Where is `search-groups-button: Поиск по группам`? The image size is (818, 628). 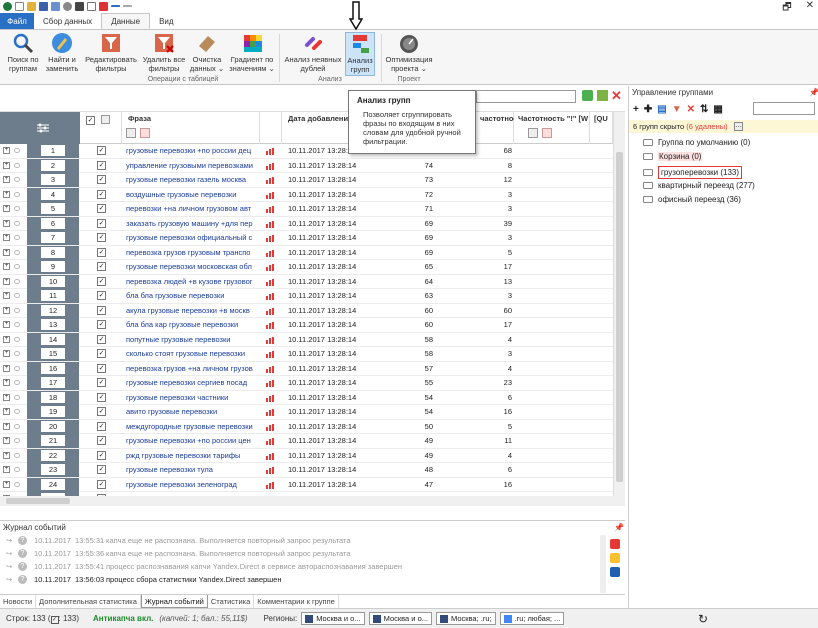
search-groups-button: Поиск по группам is located at coordinates (23, 54).